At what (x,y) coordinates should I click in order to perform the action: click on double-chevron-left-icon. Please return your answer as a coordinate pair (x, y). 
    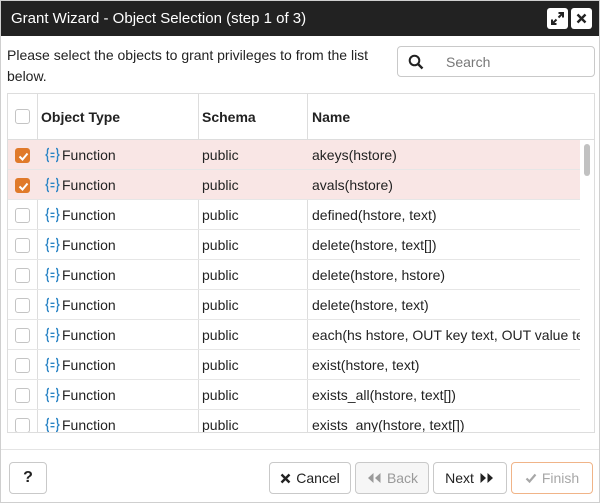
    Looking at the image, I should click on (374, 478).